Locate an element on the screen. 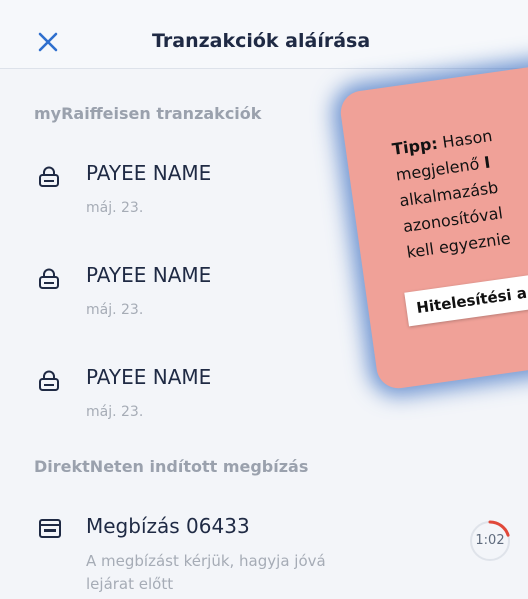 Image resolution: width=528 pixels, height=599 pixels. section-title-myraiffeisen: myRaiffeisen tranzakciók is located at coordinates (148, 113).